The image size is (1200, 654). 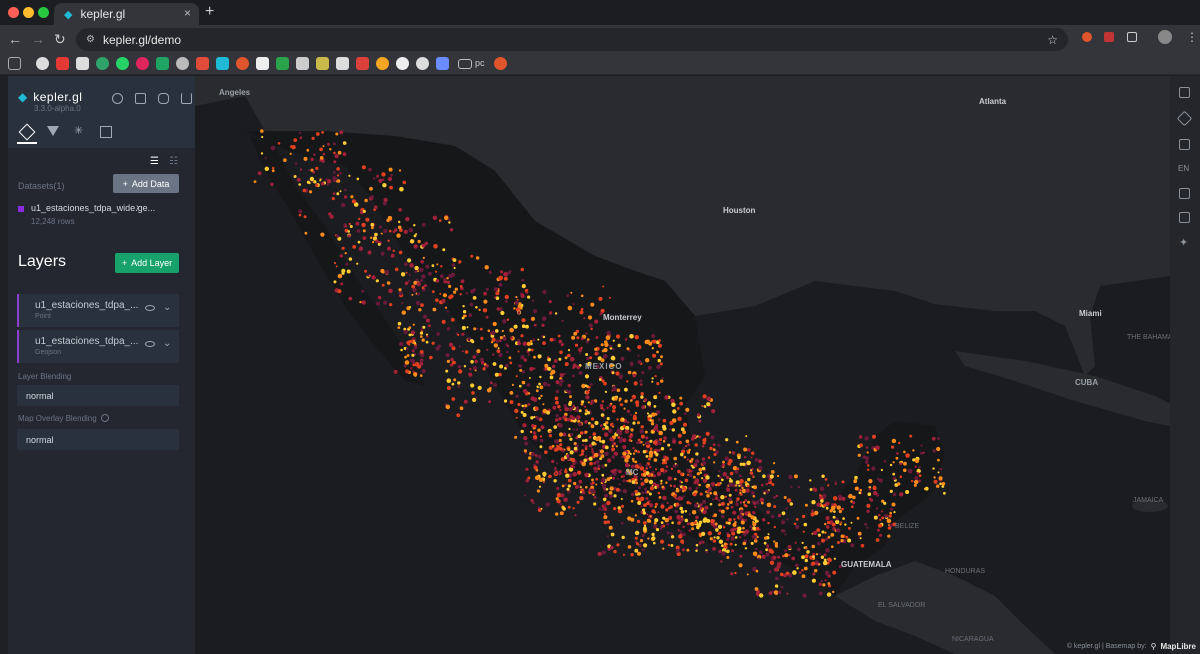 I want to click on apps-grid-icon, so click(x=14, y=63).